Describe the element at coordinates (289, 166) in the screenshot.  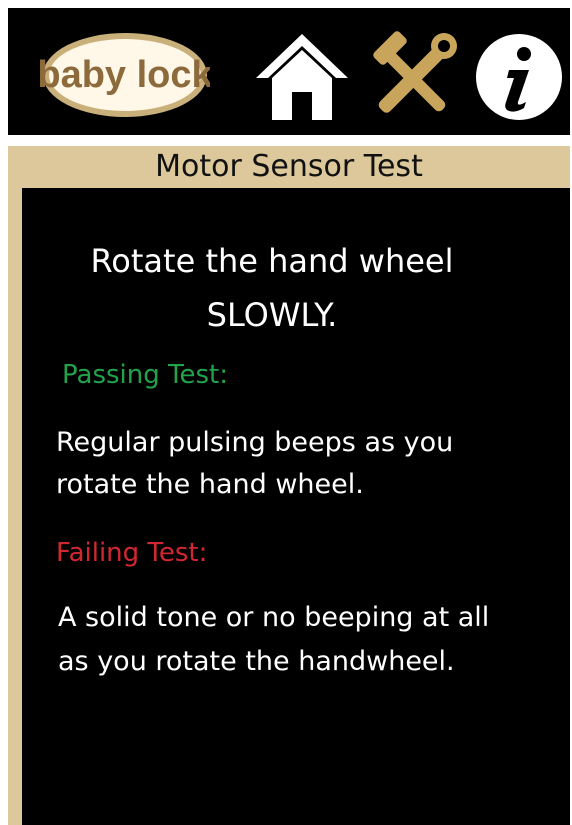
I see `panel-title: Motor Sensor Test` at that location.